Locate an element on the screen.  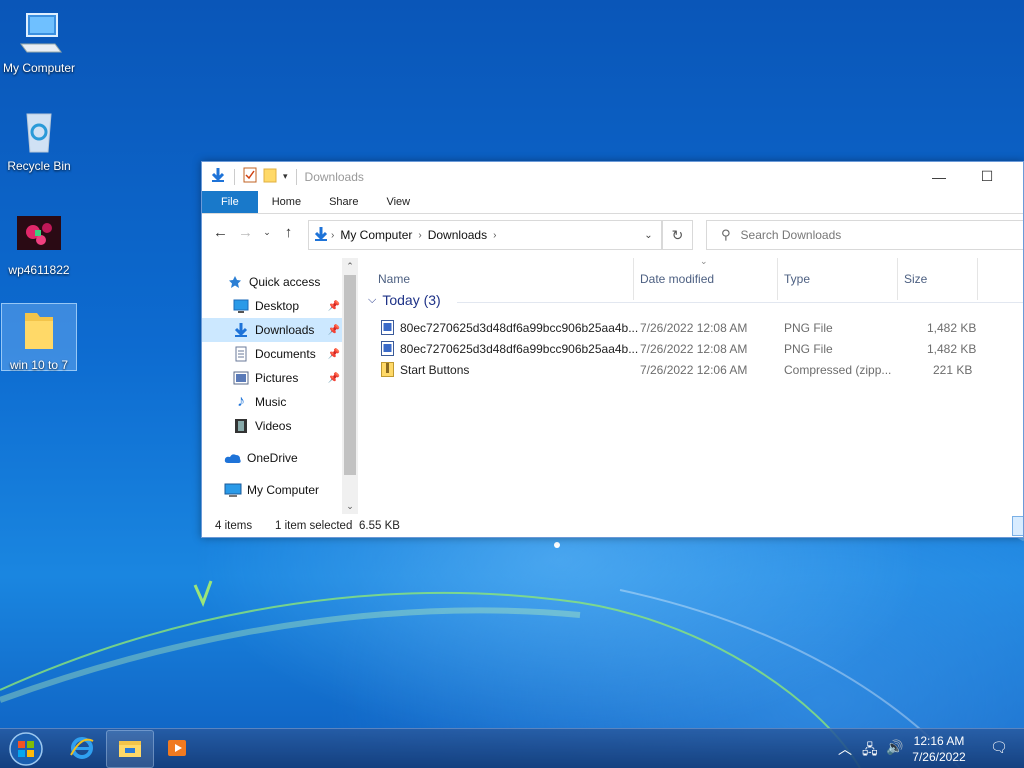
group-header-today: ⌵ Today (3) is located at coordinates (404, 300).